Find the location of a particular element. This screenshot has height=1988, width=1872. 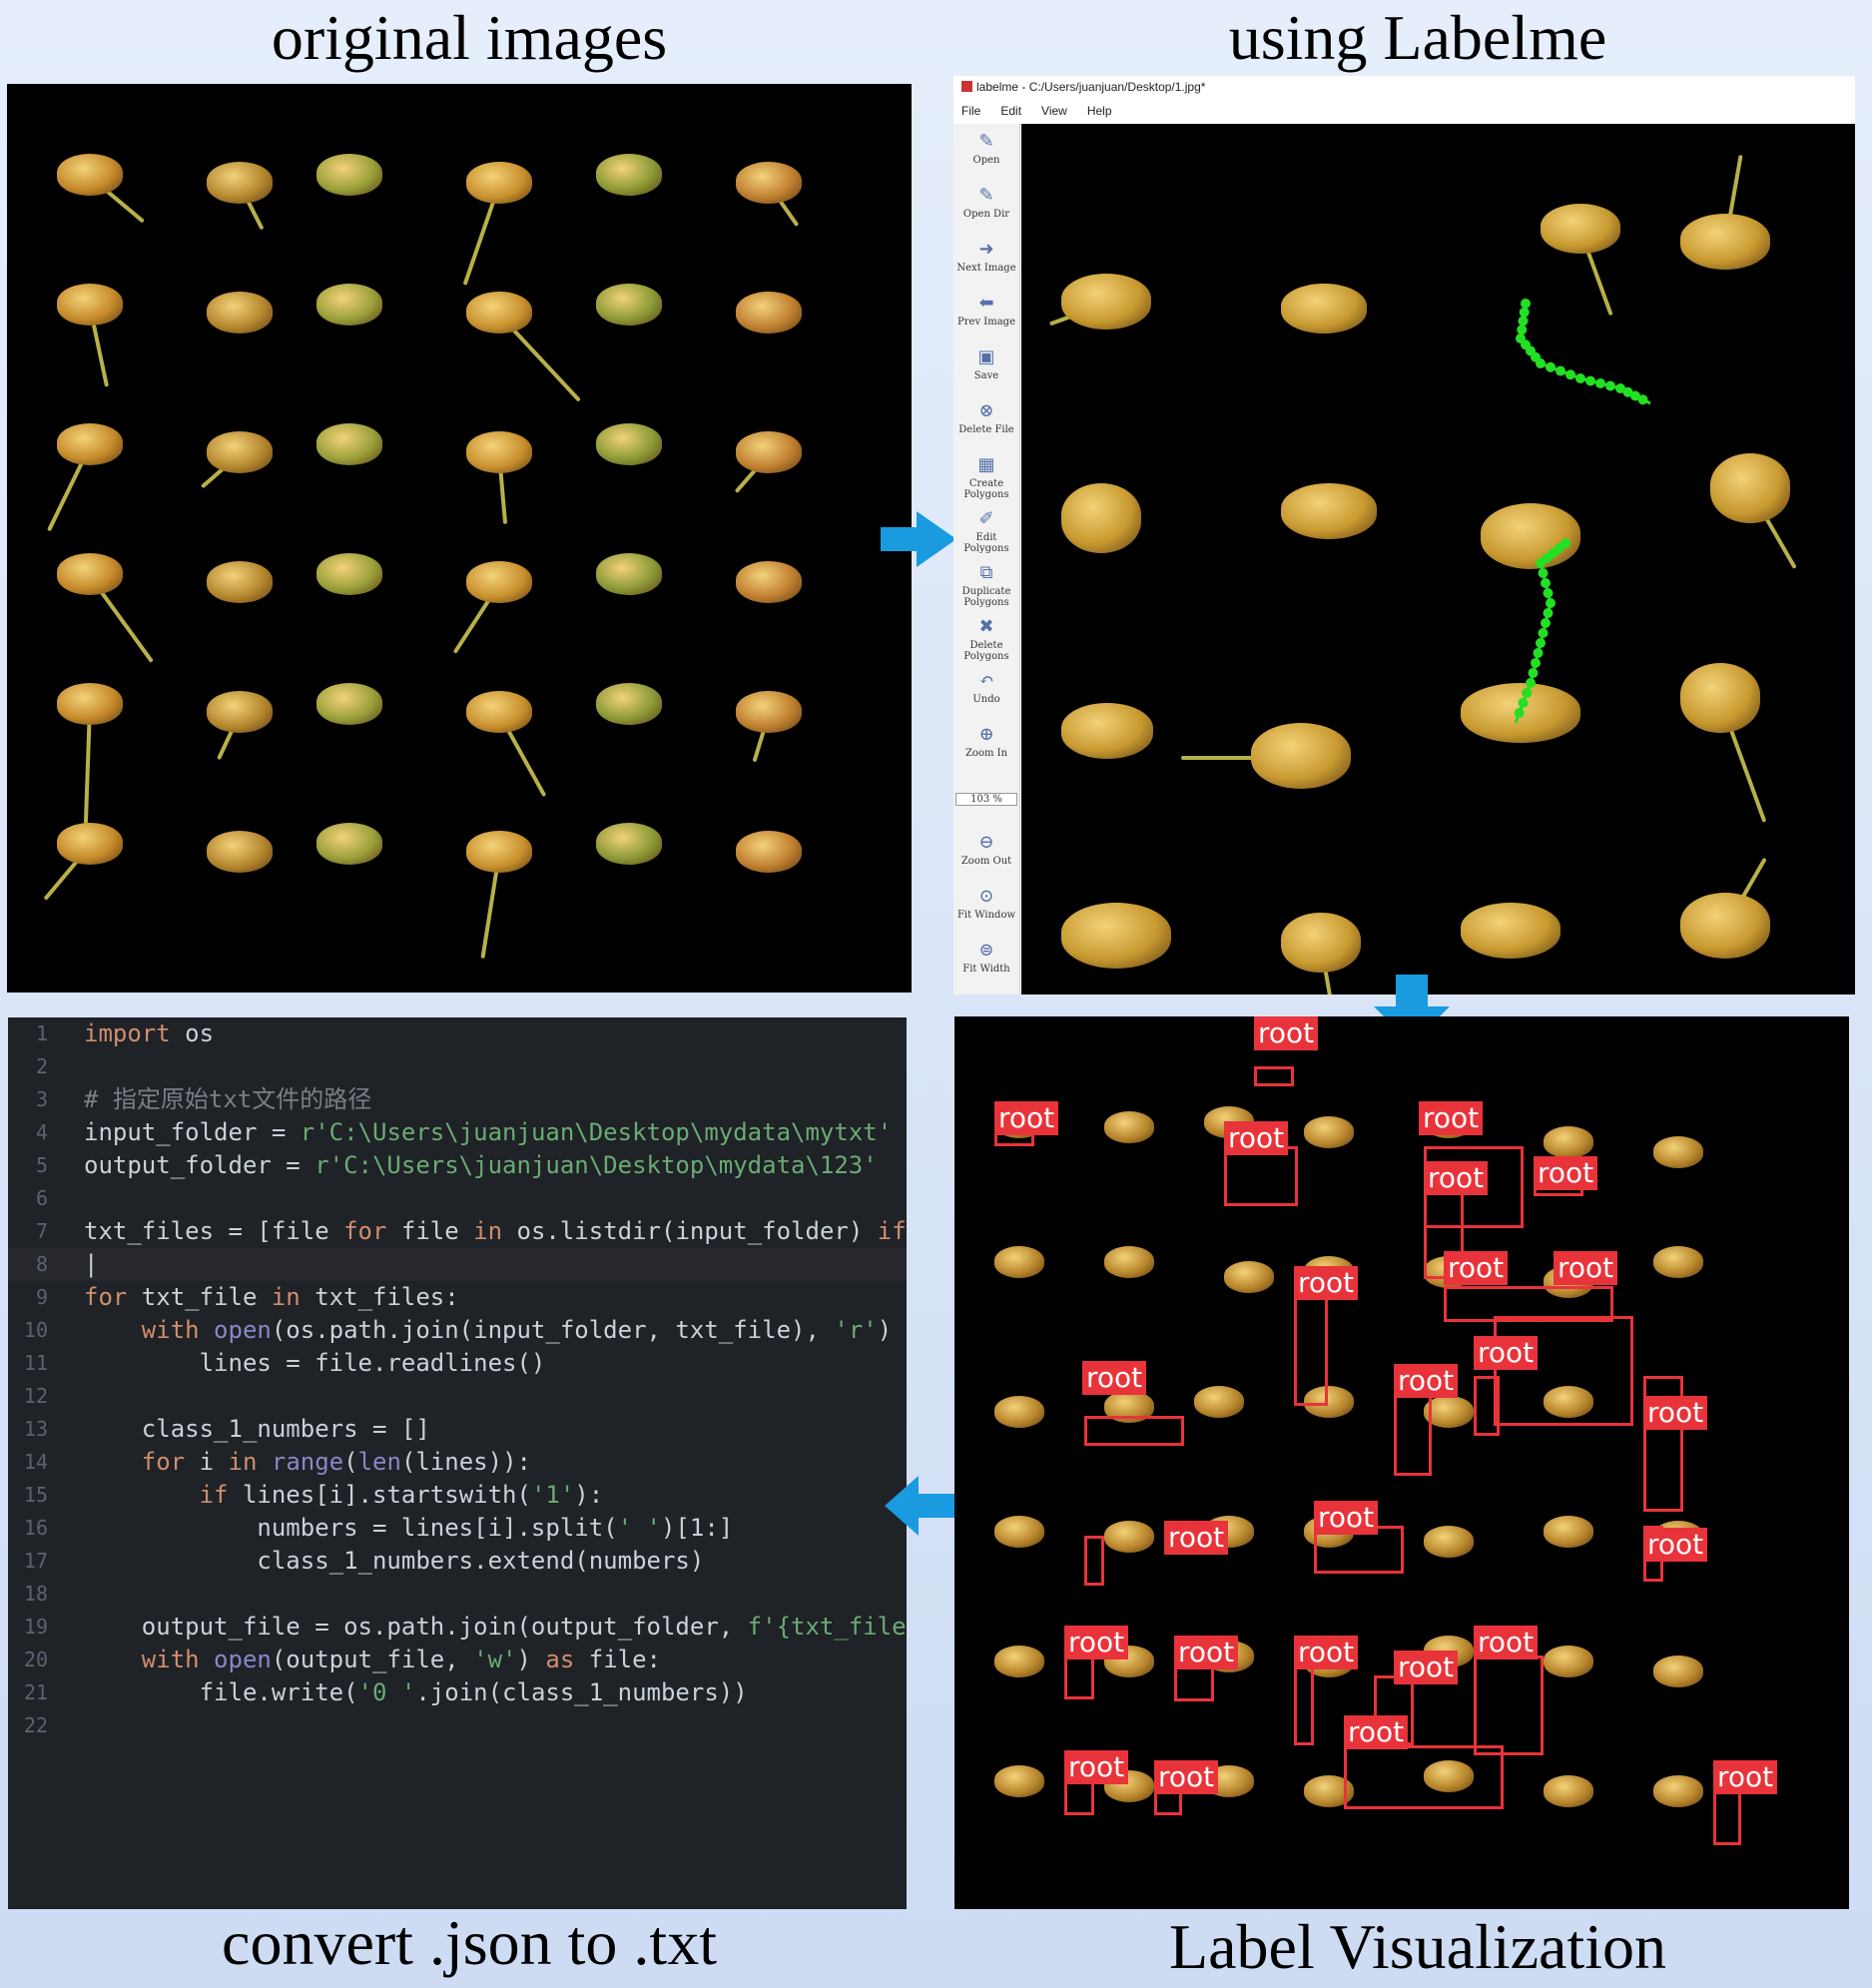

create-polygons-button: ▦ Create Polygons is located at coordinates (986, 478).